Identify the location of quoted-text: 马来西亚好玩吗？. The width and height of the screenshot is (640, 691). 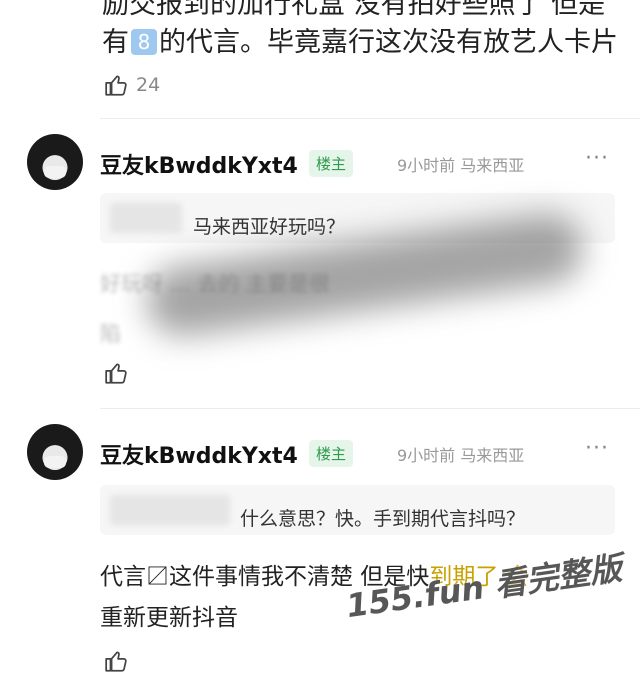
(269, 227).